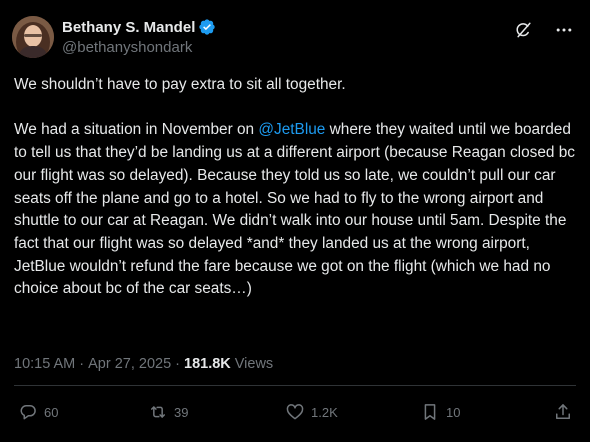 The image size is (590, 442). Describe the element at coordinates (44, 364) in the screenshot. I see `tweet-time: 10:15 AM` at that location.